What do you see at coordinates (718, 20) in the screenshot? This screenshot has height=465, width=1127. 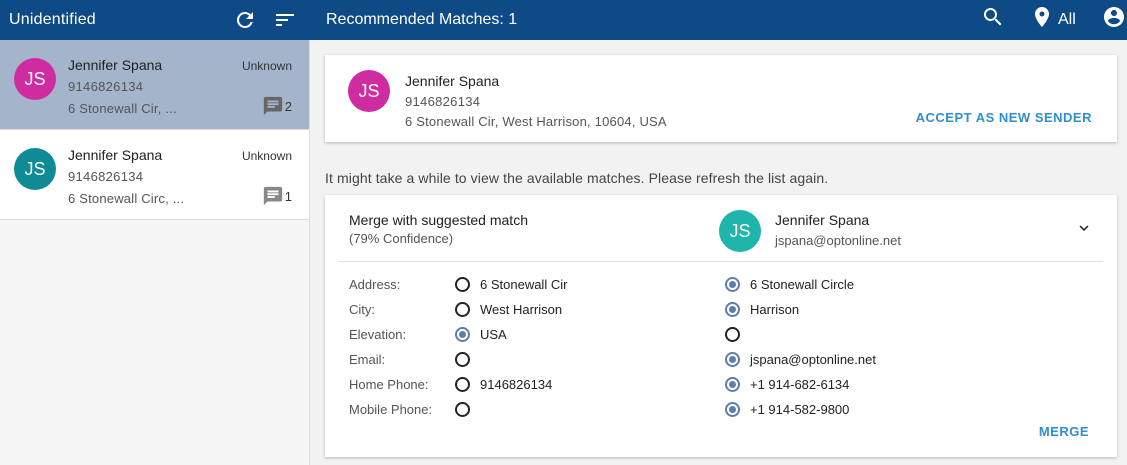 I see `right-header: Recommended Matches: 1 All` at bounding box center [718, 20].